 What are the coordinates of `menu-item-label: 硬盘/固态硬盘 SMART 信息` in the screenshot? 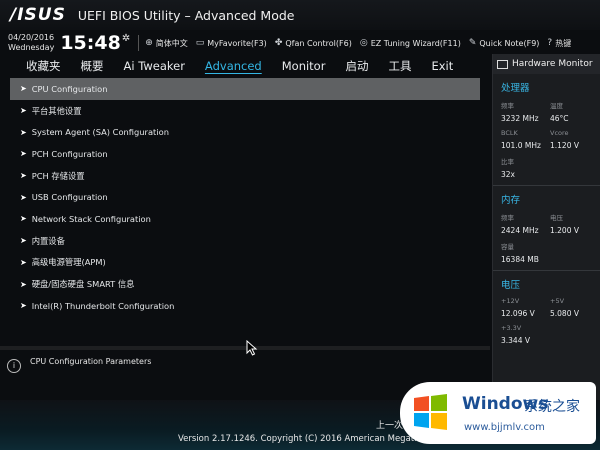 It's located at (83, 284).